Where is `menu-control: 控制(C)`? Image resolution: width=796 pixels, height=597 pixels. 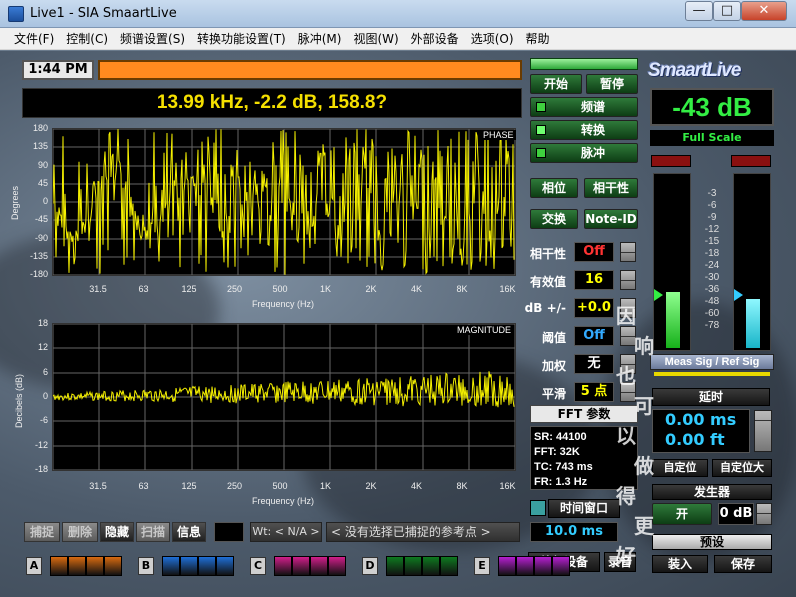
menu-control: 控制(C) is located at coordinates (87, 38).